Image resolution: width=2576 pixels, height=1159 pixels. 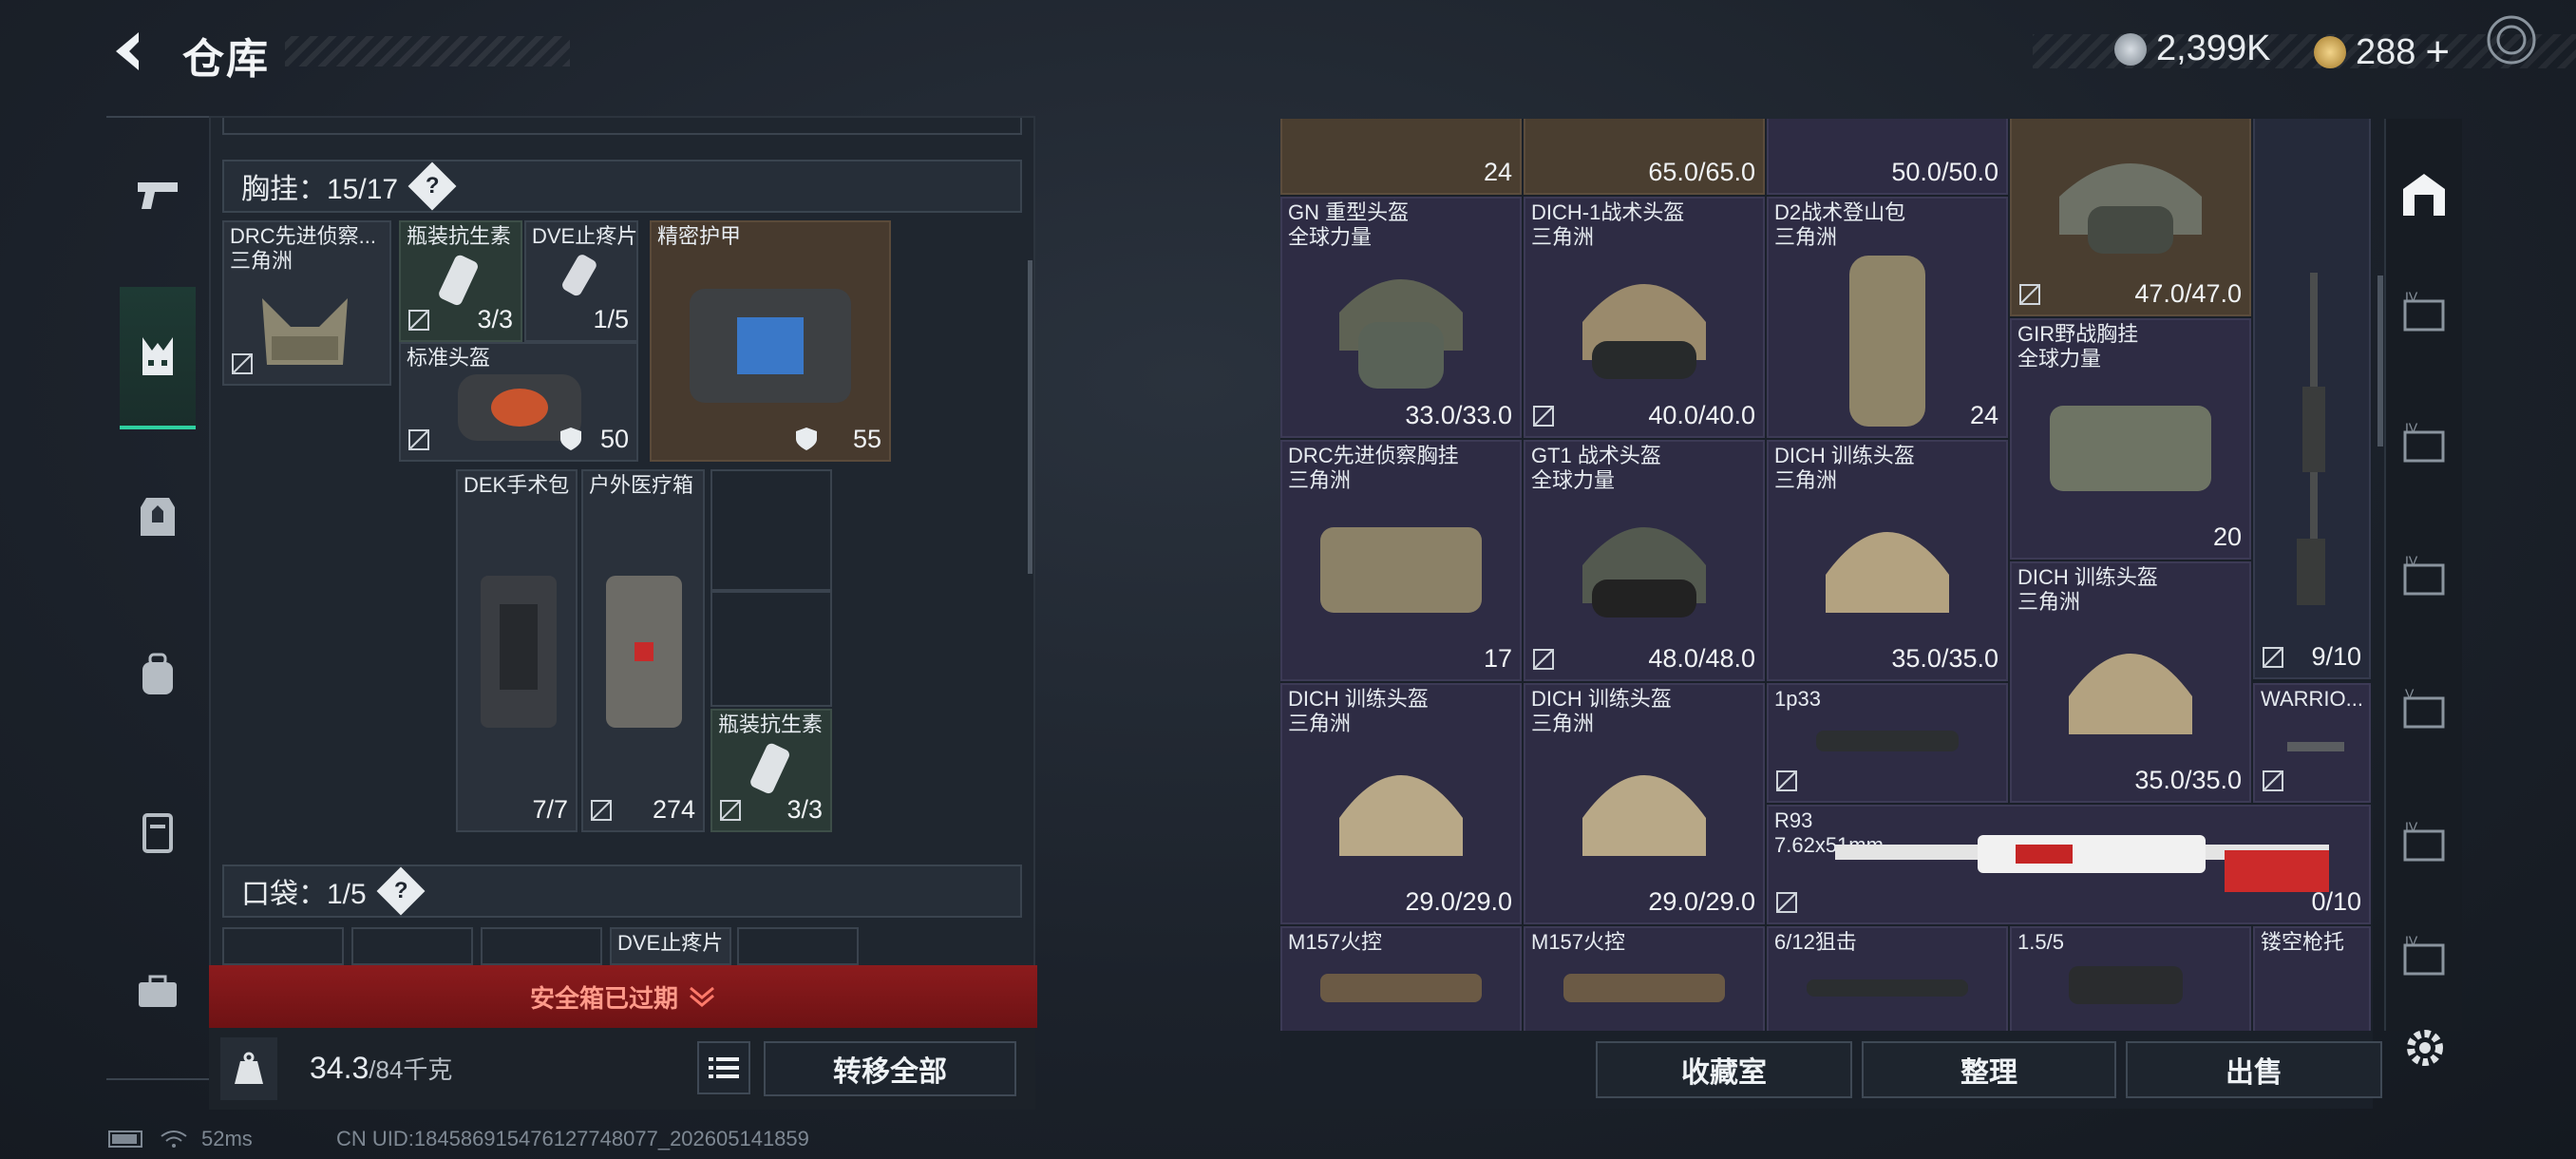 I want to click on pocket-slot-painkiller: DVE止疼片, so click(x=670, y=946).